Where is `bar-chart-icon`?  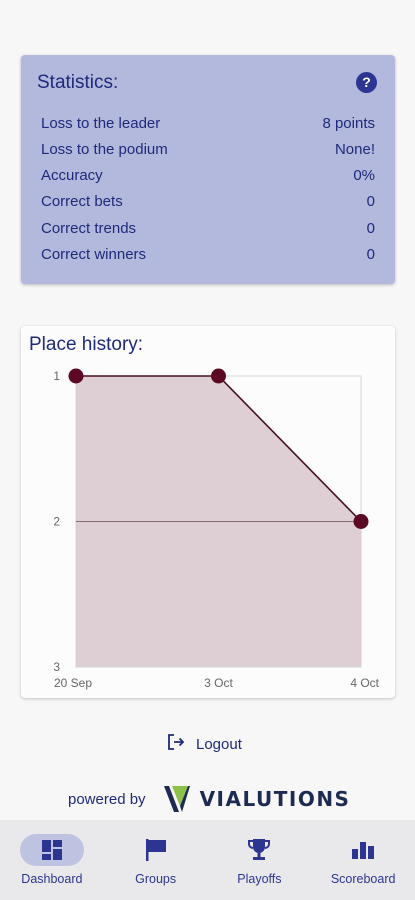 bar-chart-icon is located at coordinates (363, 850).